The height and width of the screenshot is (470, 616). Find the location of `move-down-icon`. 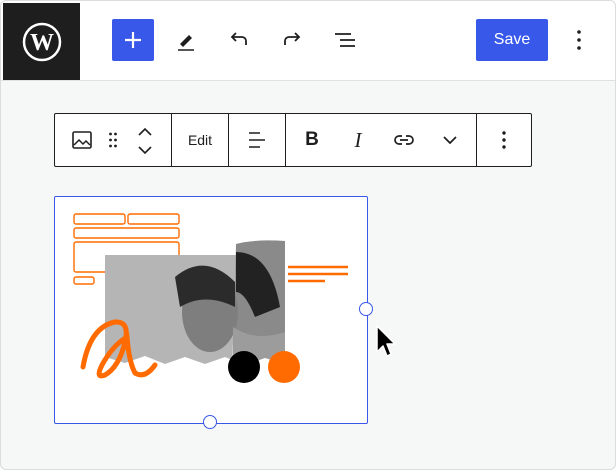

move-down-icon is located at coordinates (145, 150).